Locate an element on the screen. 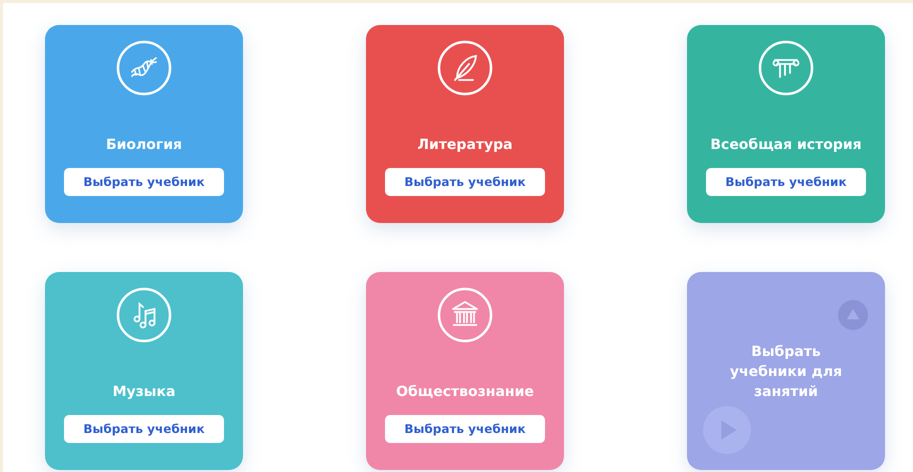  subject-card: Обществознание Выбрать учебник is located at coordinates (465, 371).